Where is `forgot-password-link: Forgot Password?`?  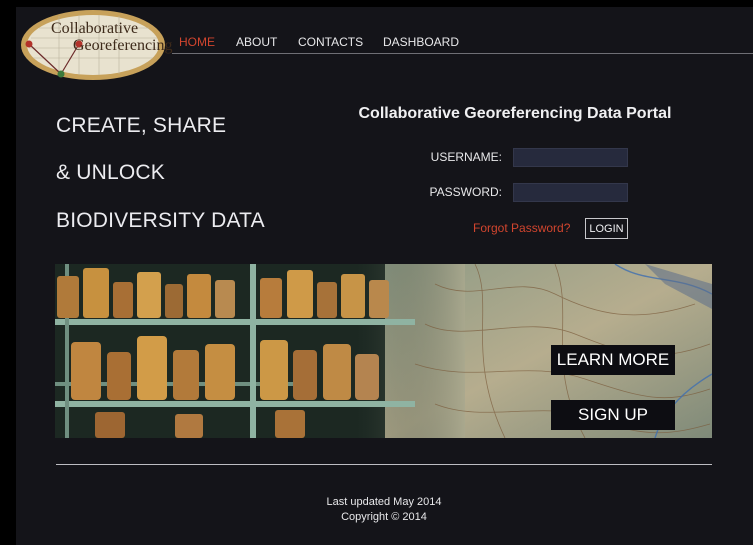 forgot-password-link: Forgot Password? is located at coordinates (521, 228).